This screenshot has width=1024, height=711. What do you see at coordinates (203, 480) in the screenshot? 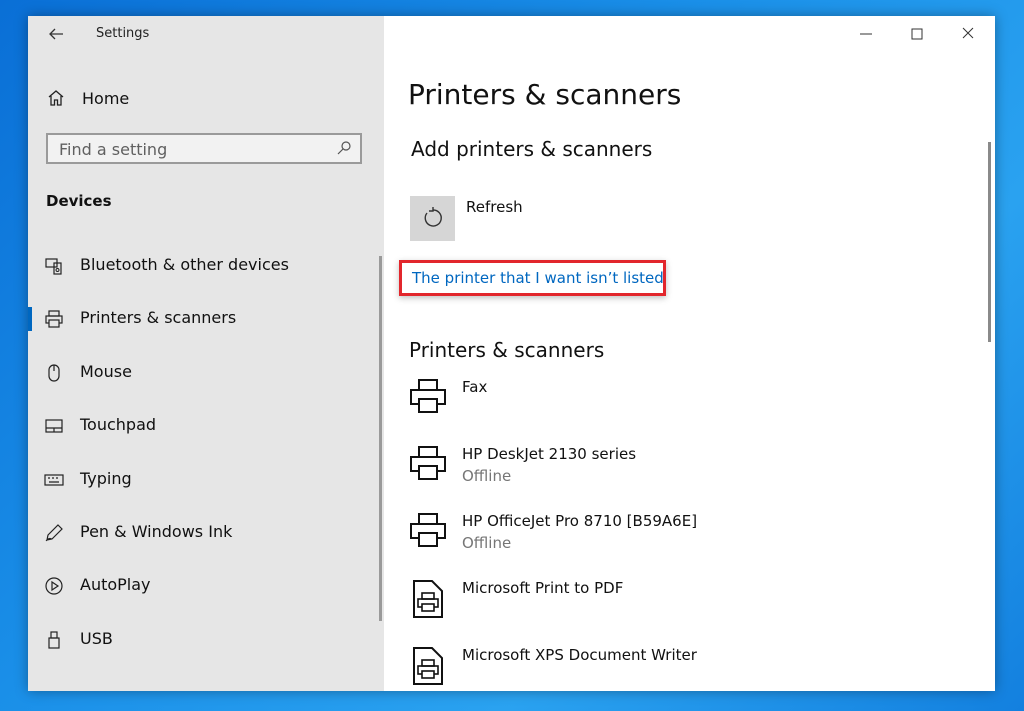
I see `sidebar-item-typing: Typing` at bounding box center [203, 480].